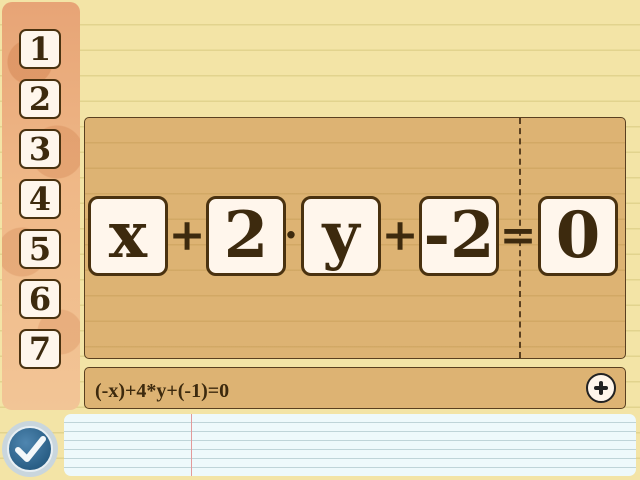  I want to click on notebook-margin-line, so click(191, 445).